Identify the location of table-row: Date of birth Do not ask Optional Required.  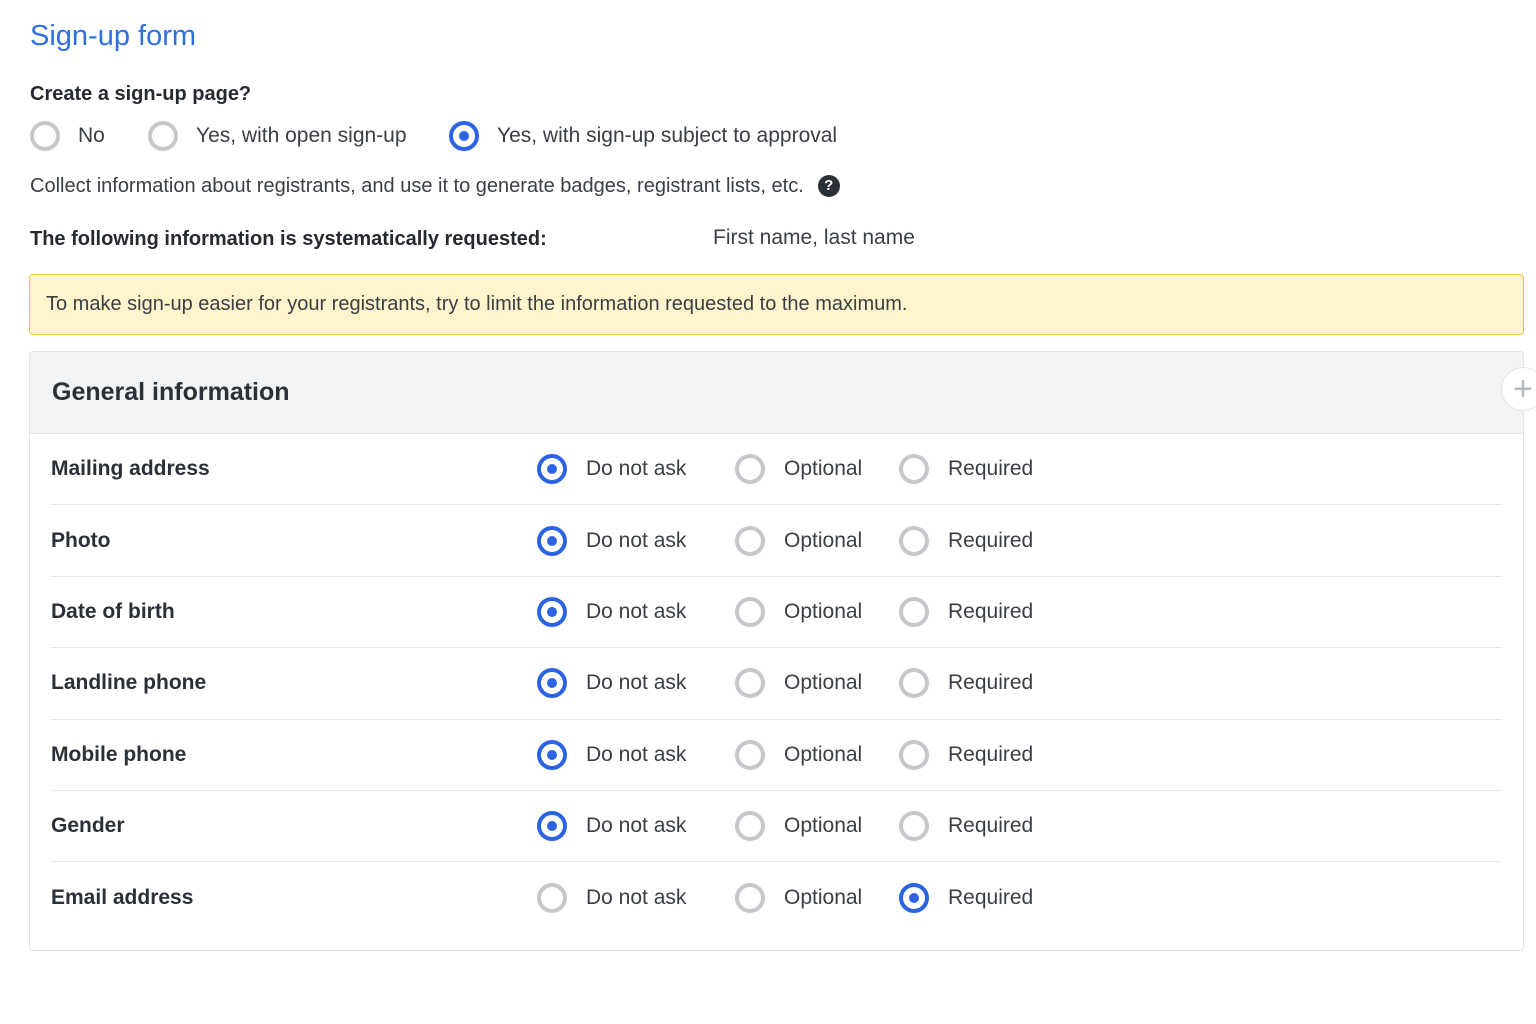
(776, 613).